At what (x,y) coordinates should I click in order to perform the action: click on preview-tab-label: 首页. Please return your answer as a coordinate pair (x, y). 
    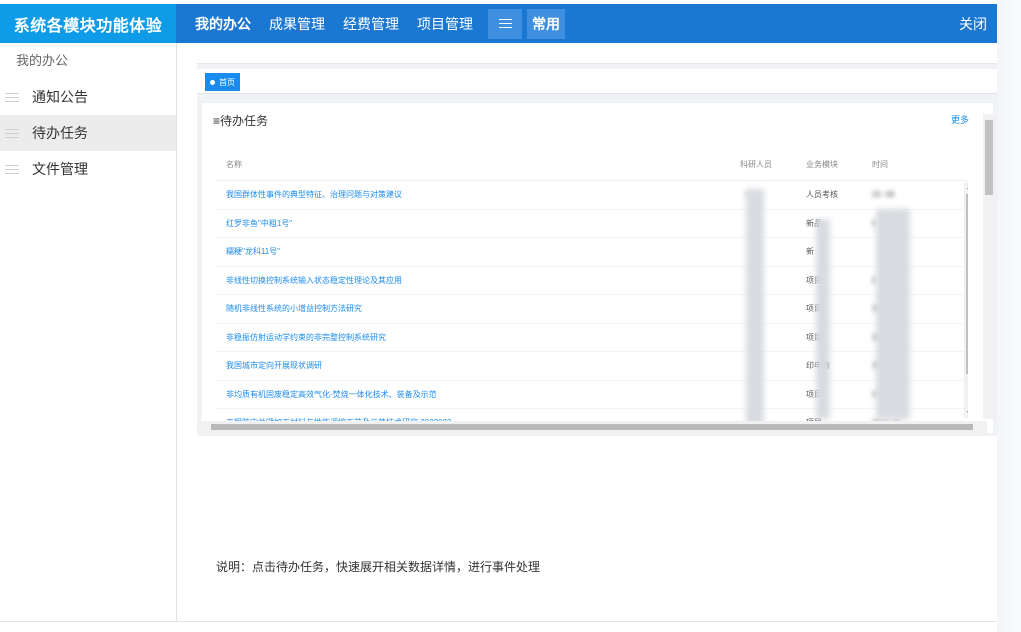
    Looking at the image, I should click on (227, 82).